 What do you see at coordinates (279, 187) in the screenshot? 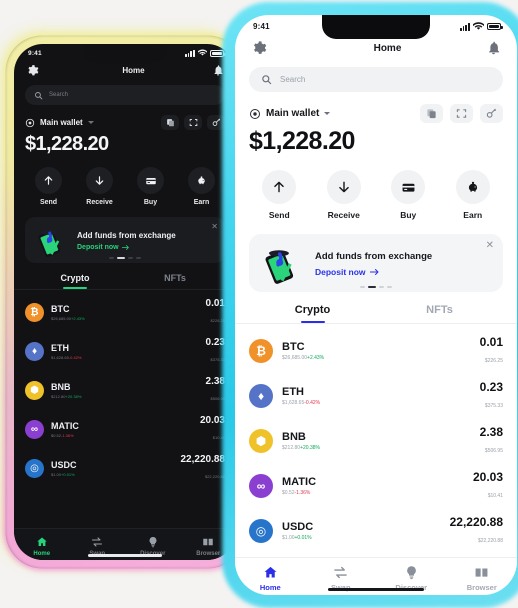
I see `arrow-up-icon` at bounding box center [279, 187].